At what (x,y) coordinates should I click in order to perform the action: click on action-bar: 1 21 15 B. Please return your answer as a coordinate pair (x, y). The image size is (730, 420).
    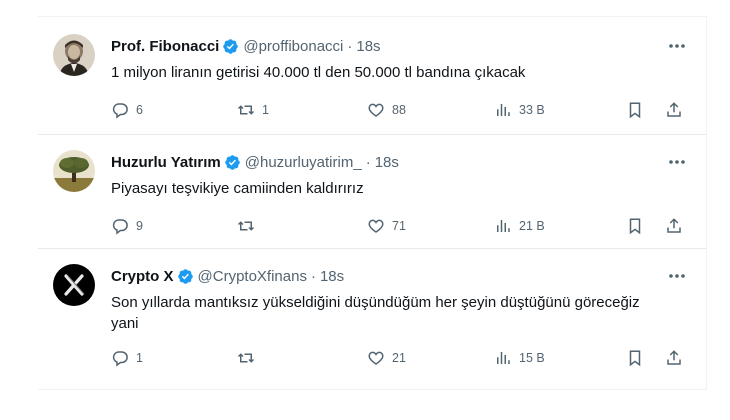
    Looking at the image, I should click on (399, 358).